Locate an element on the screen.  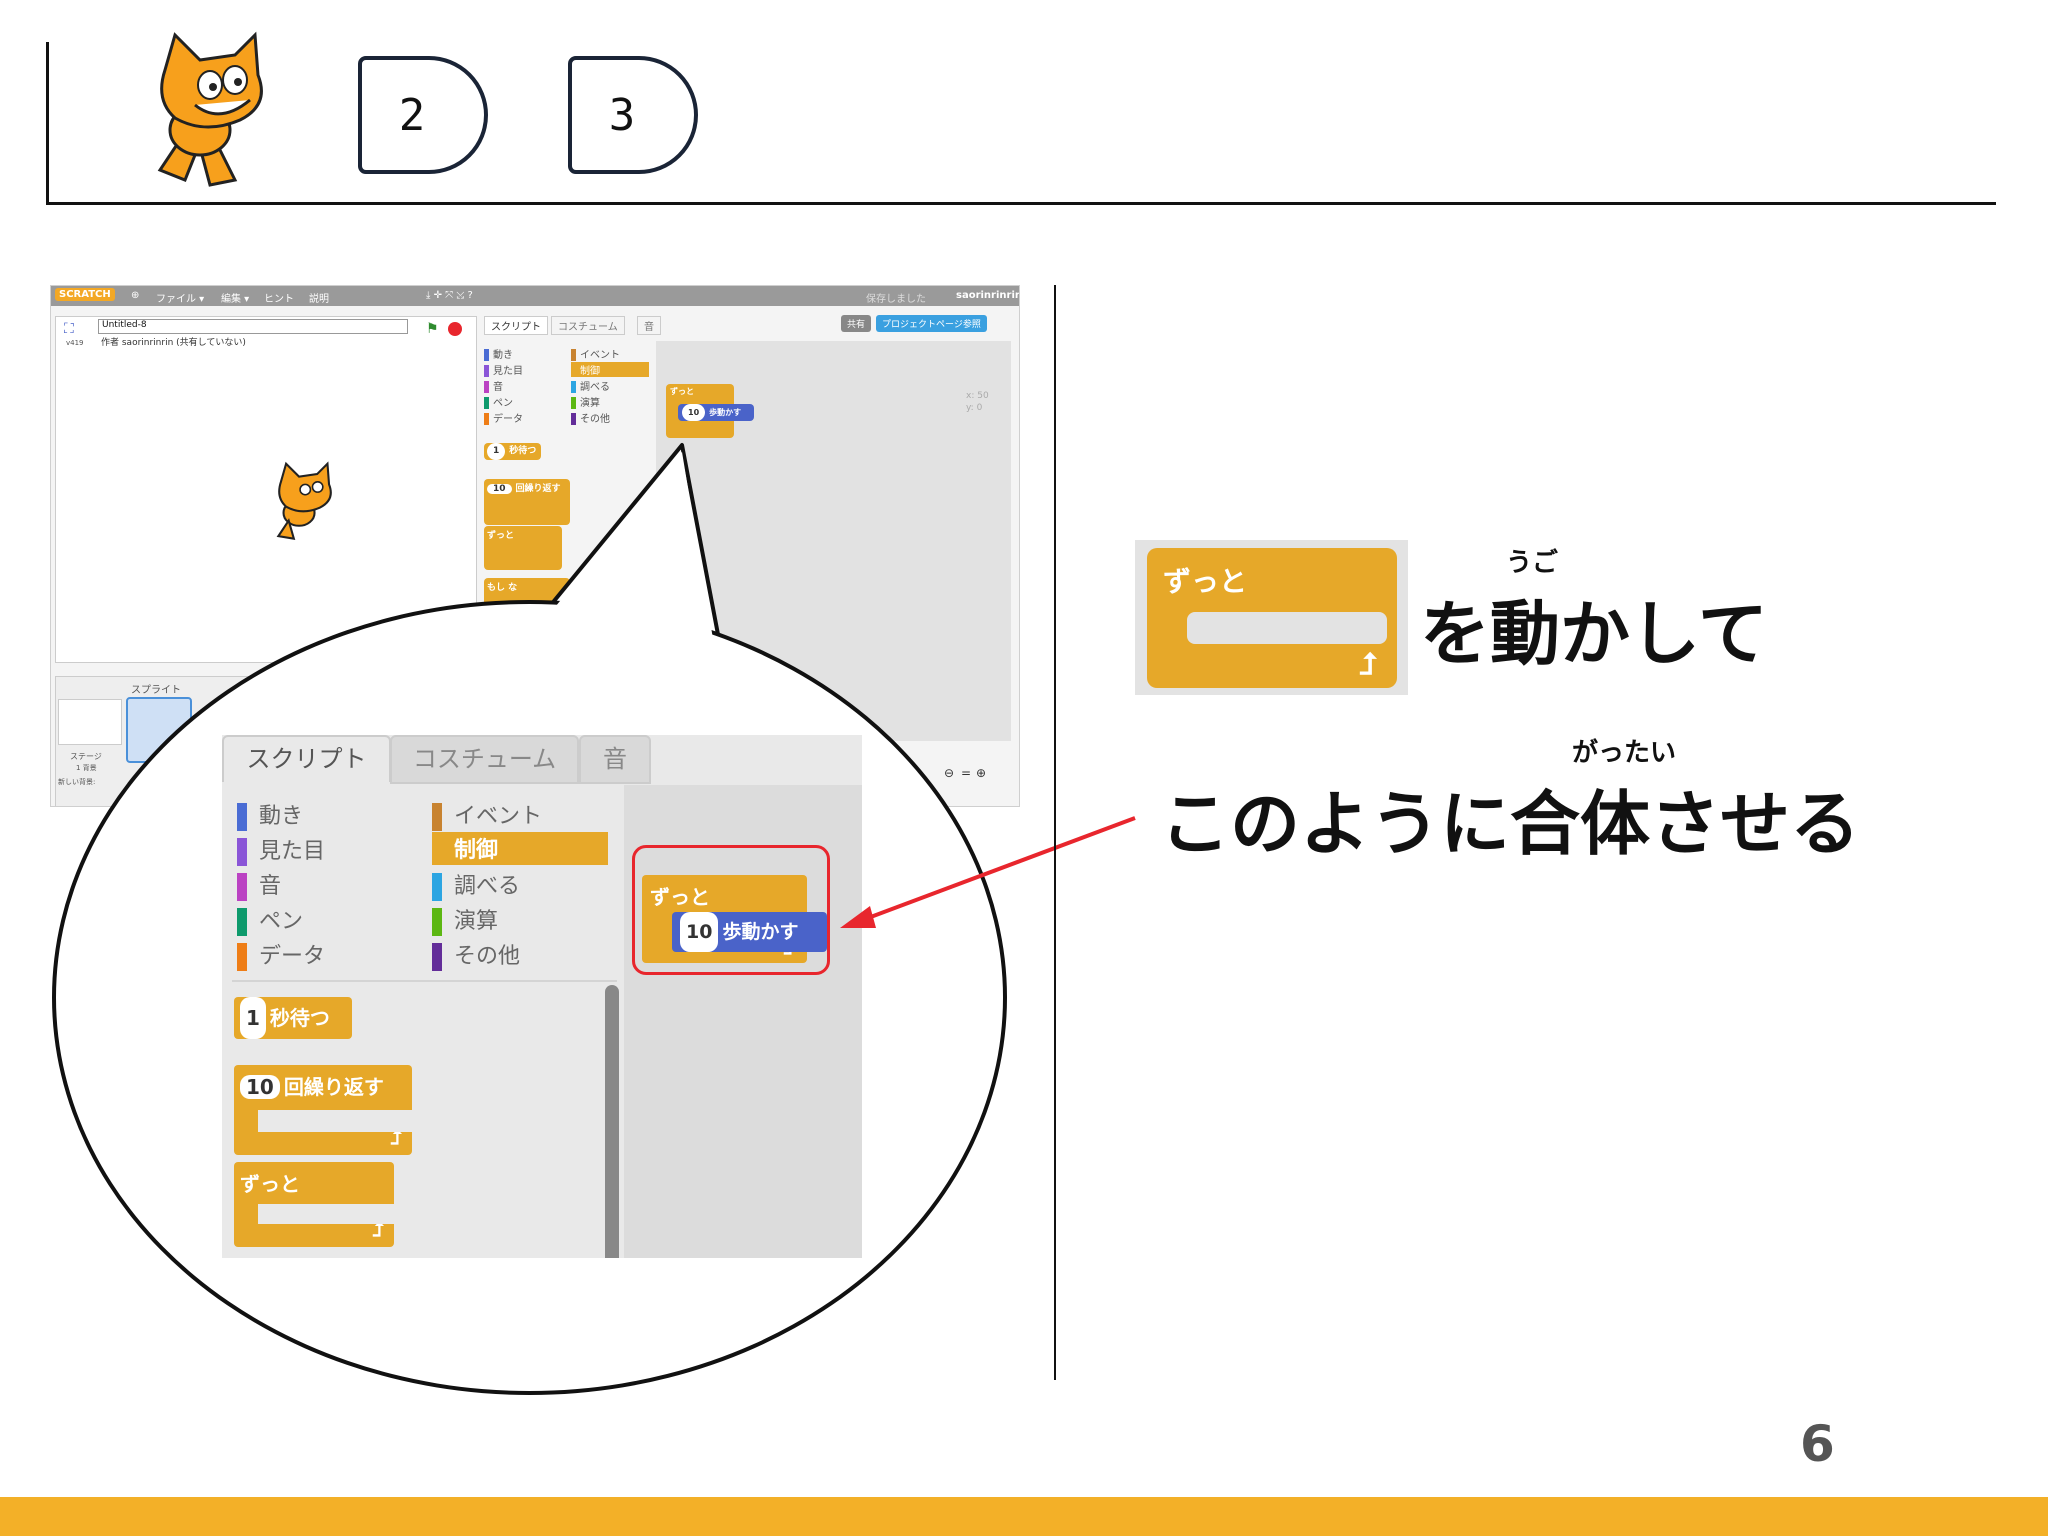
forever-block-illustration: ずっと ⮥ is located at coordinates (1271, 617).